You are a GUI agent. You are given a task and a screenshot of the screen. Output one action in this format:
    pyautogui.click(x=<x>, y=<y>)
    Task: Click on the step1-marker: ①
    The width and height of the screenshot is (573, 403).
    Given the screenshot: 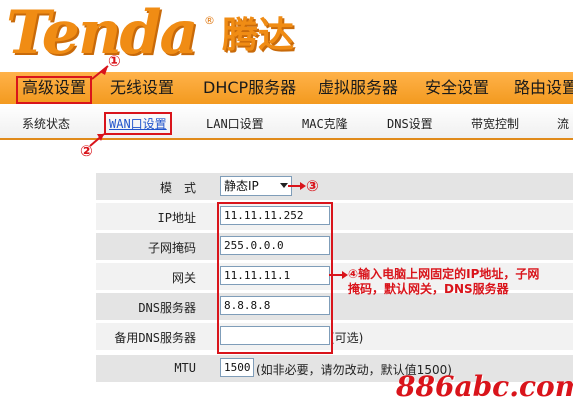 What is the action you would take?
    pyautogui.click(x=114, y=61)
    